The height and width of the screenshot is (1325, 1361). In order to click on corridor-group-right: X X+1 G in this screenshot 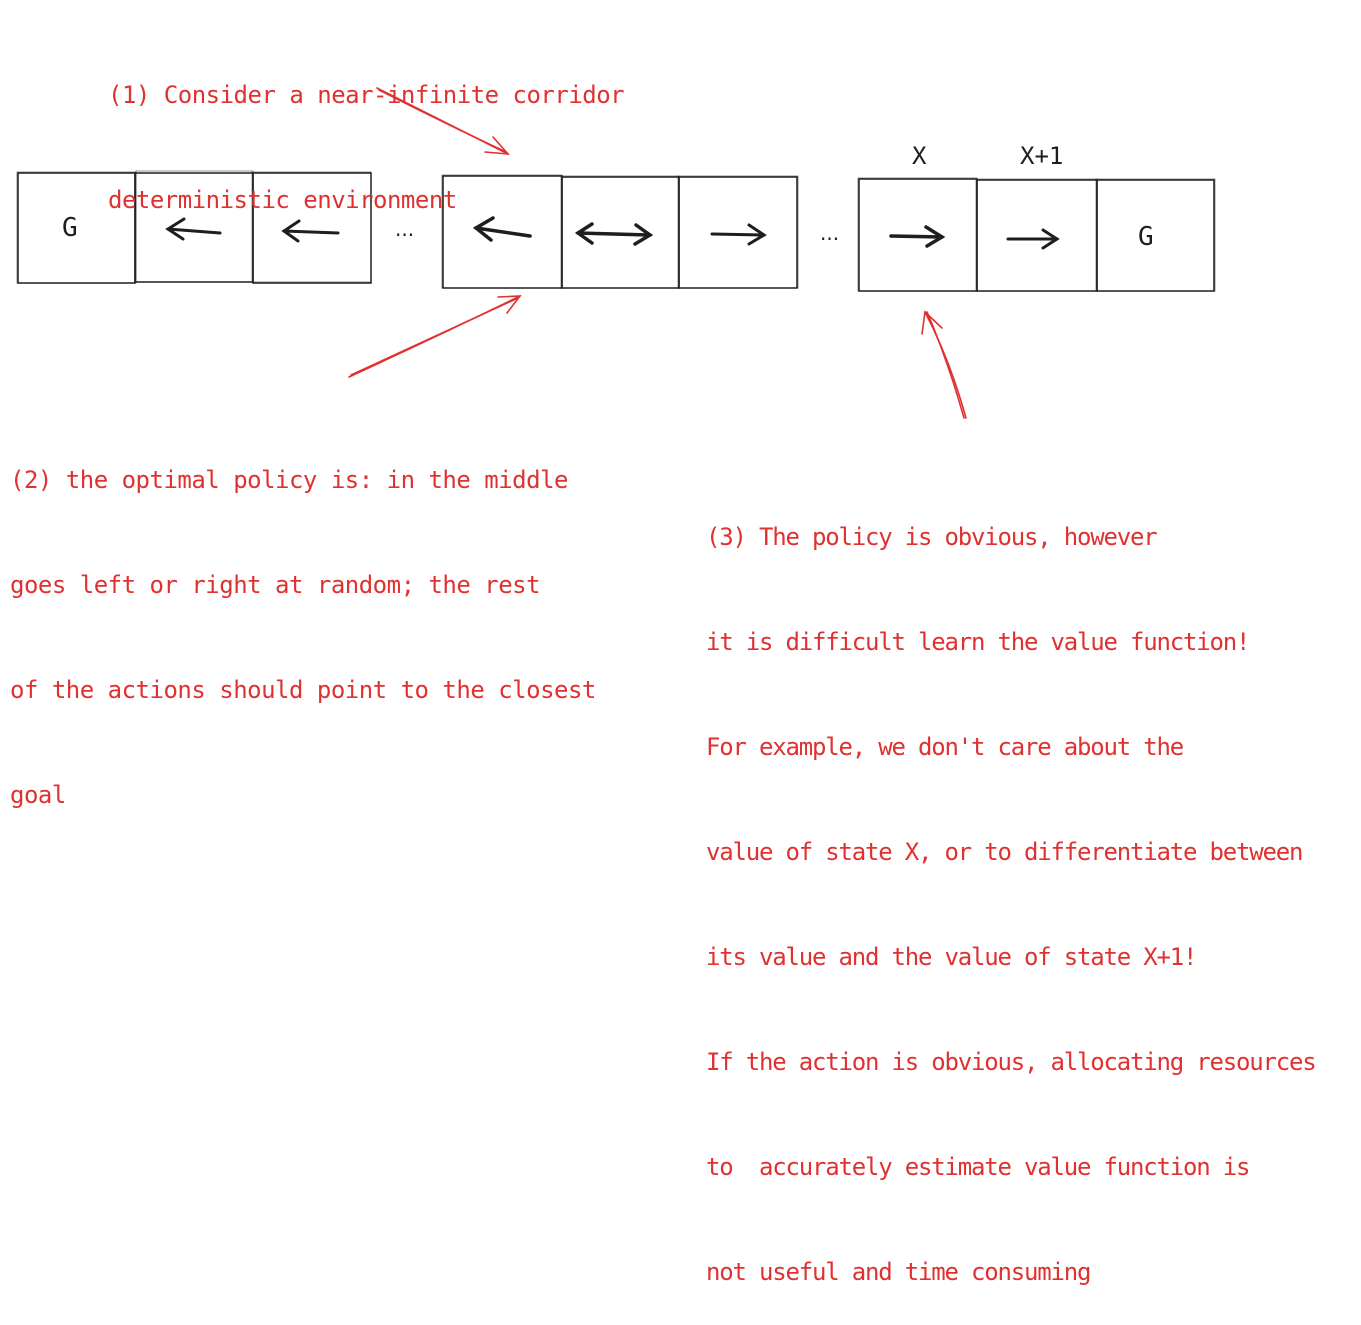, I will do `click(1036, 217)`.